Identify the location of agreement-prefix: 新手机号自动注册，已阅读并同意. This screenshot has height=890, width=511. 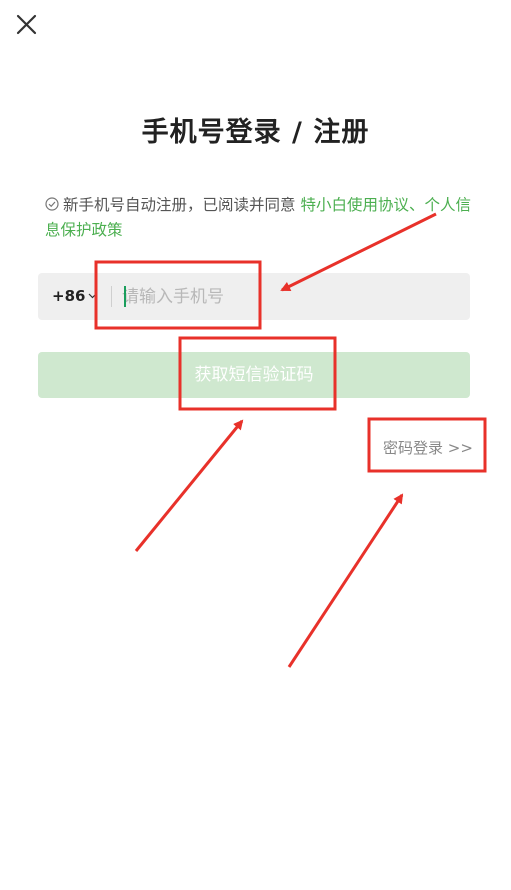
(182, 205).